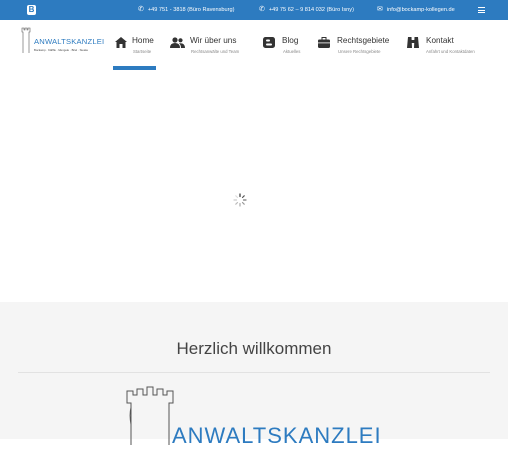 Image resolution: width=508 pixels, height=449 pixels. I want to click on blogger-icon: B, so click(31, 10).